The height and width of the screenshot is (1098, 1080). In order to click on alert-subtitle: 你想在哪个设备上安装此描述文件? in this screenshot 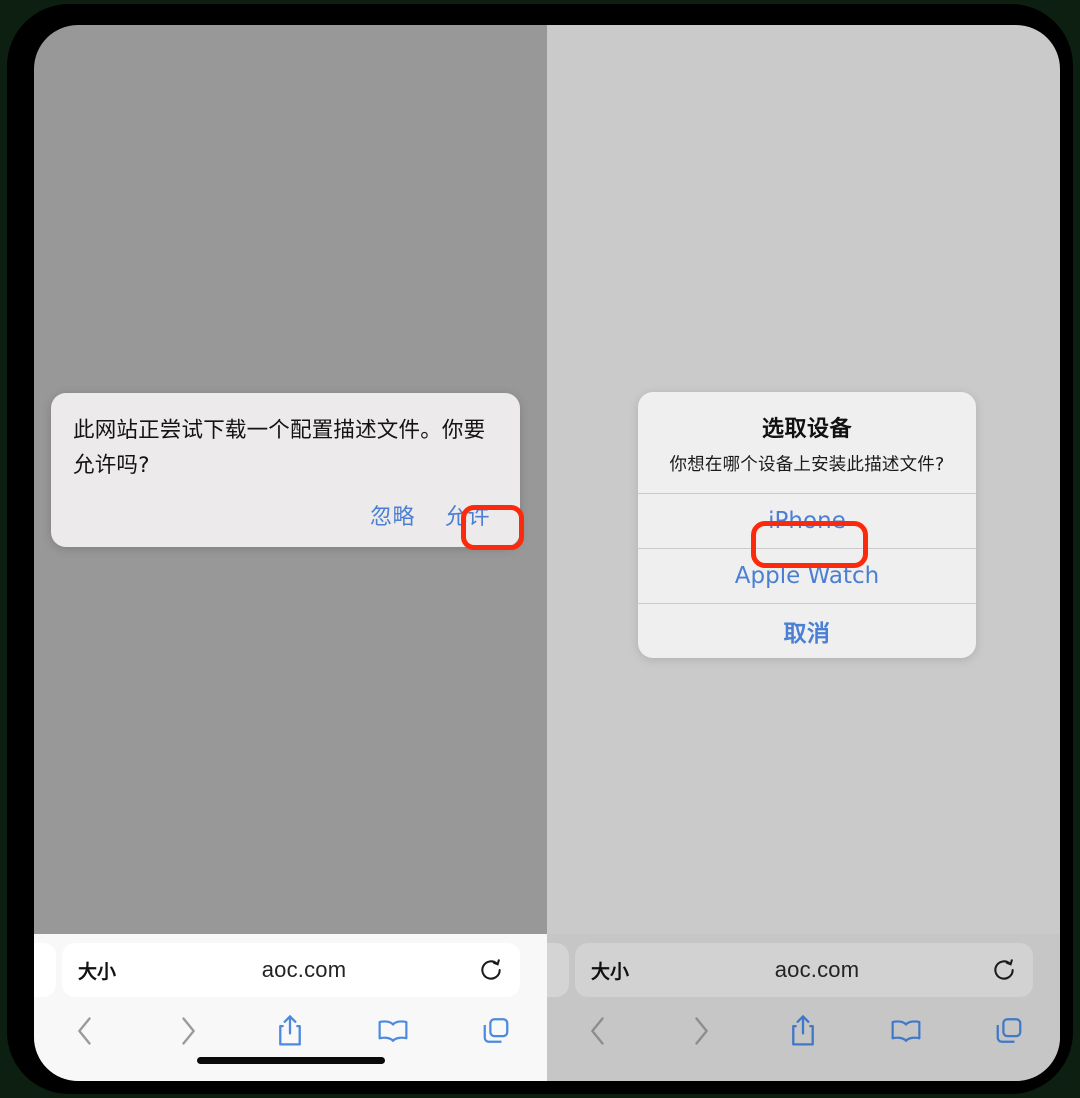, I will do `click(807, 465)`.